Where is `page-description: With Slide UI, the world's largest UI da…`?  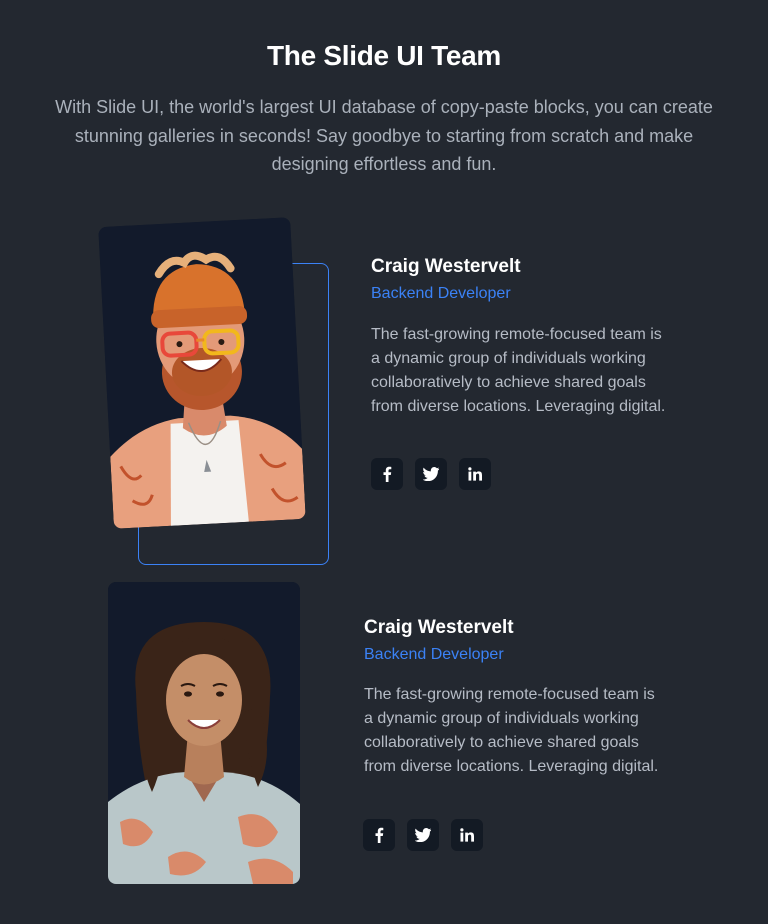
page-description: With Slide UI, the world's largest UI da… is located at coordinates (384, 135).